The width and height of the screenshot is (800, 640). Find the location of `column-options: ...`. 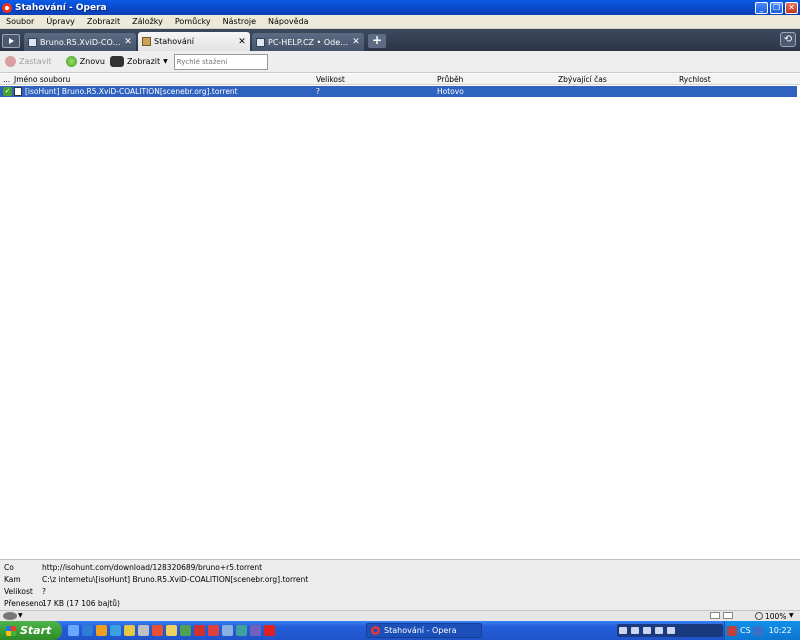

column-options: ... is located at coordinates (6, 79).